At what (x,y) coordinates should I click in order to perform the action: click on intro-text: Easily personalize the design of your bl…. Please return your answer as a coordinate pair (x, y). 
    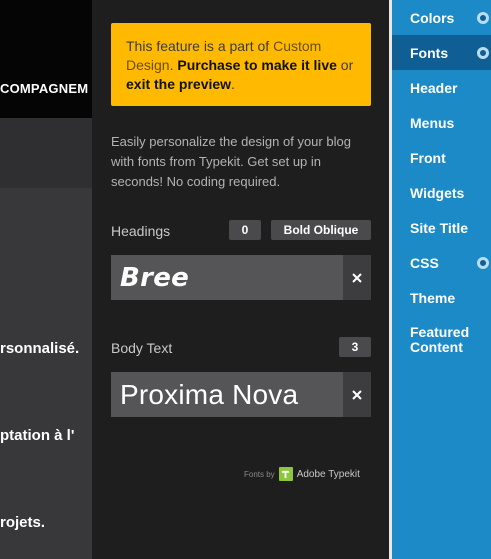
    Looking at the image, I should click on (231, 161).